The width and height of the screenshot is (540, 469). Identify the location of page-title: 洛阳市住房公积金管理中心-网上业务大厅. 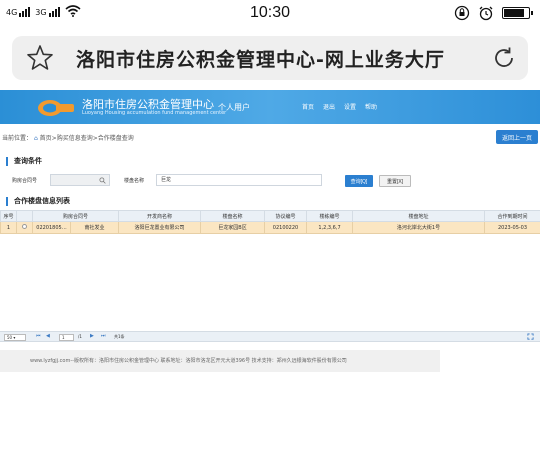
(260, 60).